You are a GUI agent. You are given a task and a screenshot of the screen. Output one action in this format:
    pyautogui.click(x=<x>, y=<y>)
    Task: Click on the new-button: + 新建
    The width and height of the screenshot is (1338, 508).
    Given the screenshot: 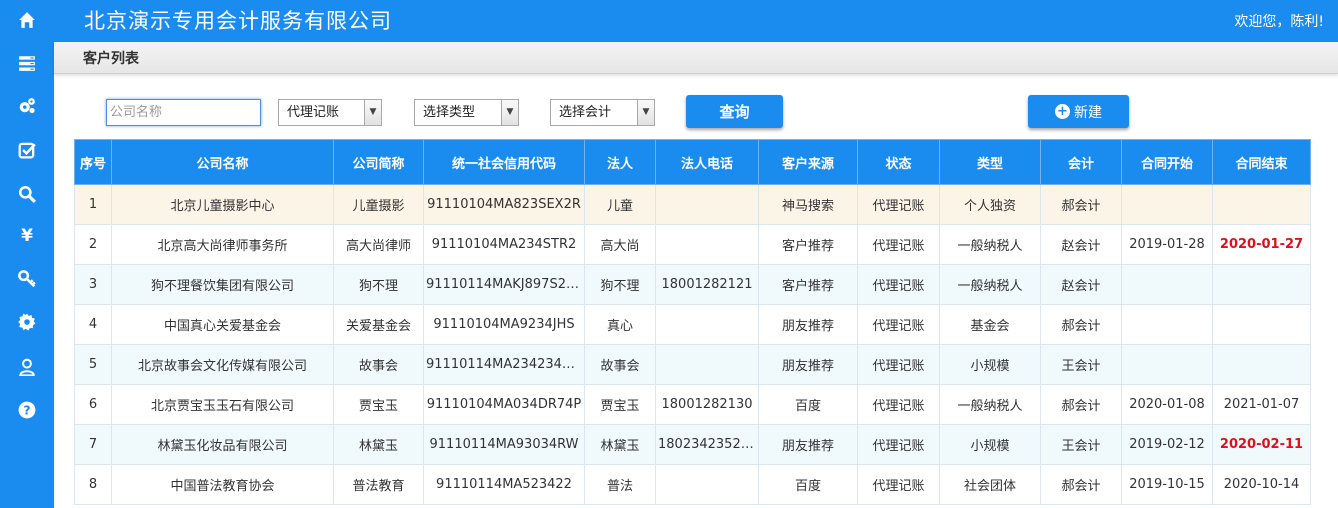 What is the action you would take?
    pyautogui.click(x=1078, y=111)
    